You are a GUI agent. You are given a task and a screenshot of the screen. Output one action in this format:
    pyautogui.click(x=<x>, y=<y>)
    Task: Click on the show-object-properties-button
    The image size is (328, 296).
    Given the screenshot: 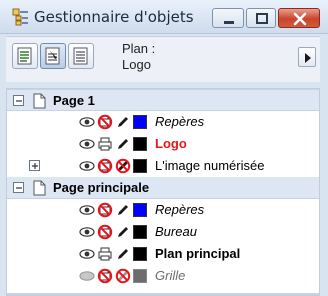 What is the action you would take?
    pyautogui.click(x=25, y=56)
    